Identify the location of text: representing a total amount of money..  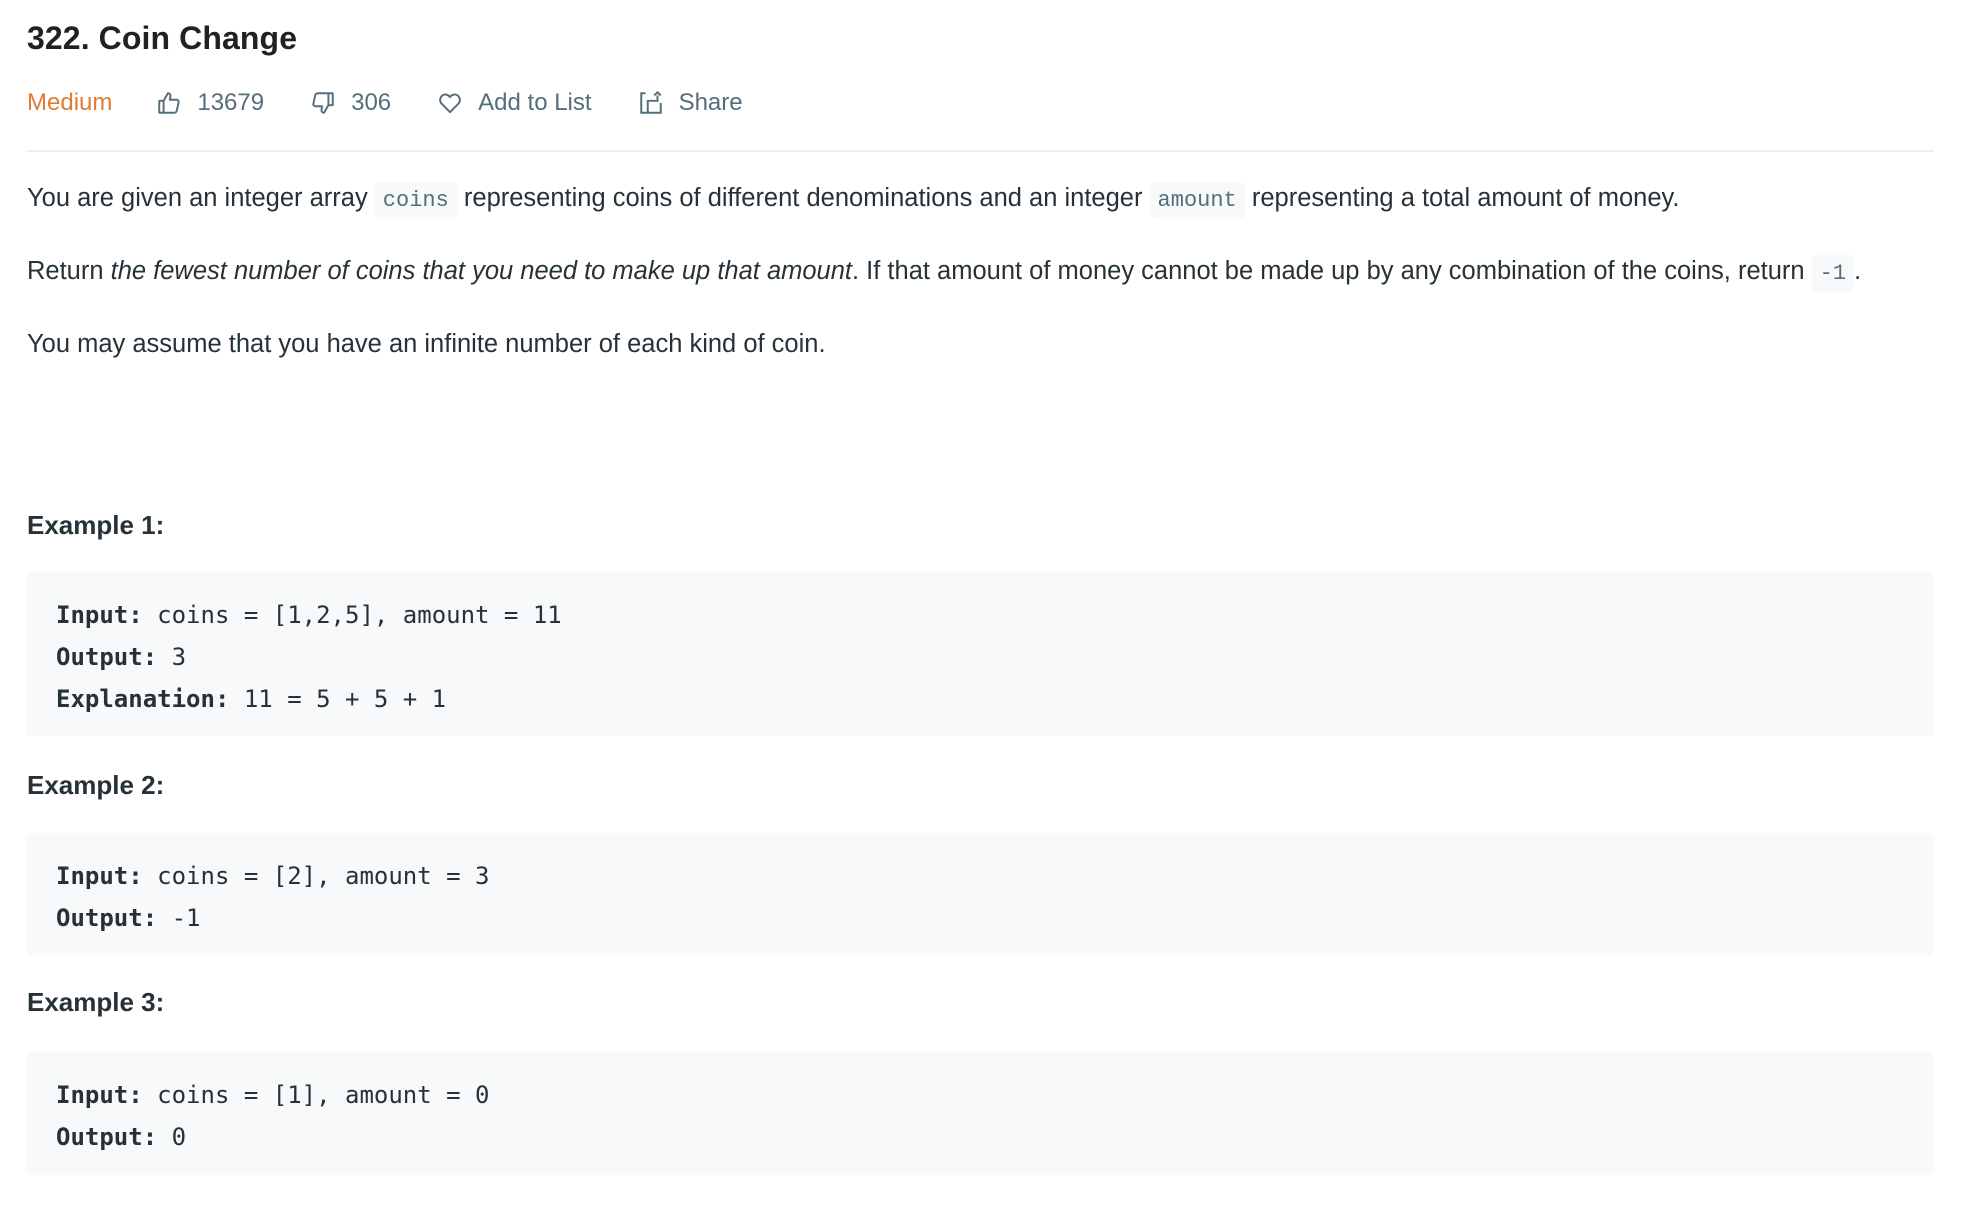
(1462, 198).